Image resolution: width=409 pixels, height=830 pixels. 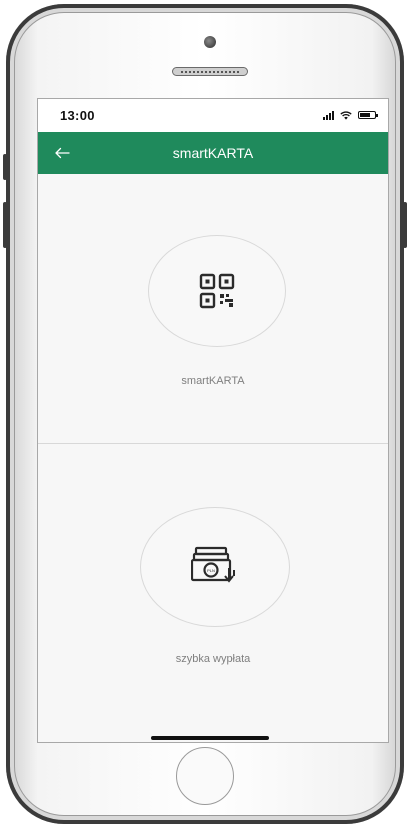 I want to click on page-title: smartKARTA, so click(x=213, y=153).